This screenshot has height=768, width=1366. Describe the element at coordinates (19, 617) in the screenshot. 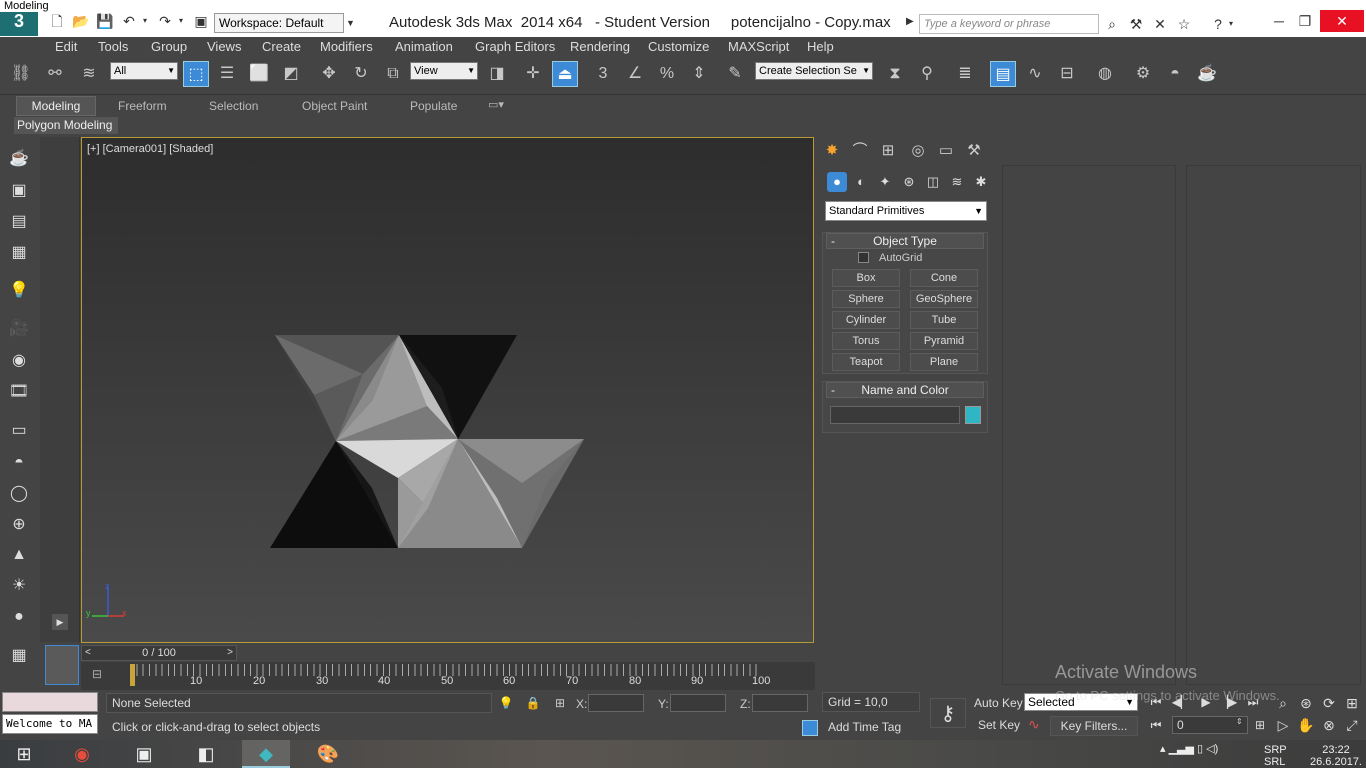

I see `circle-icon: ●` at that location.